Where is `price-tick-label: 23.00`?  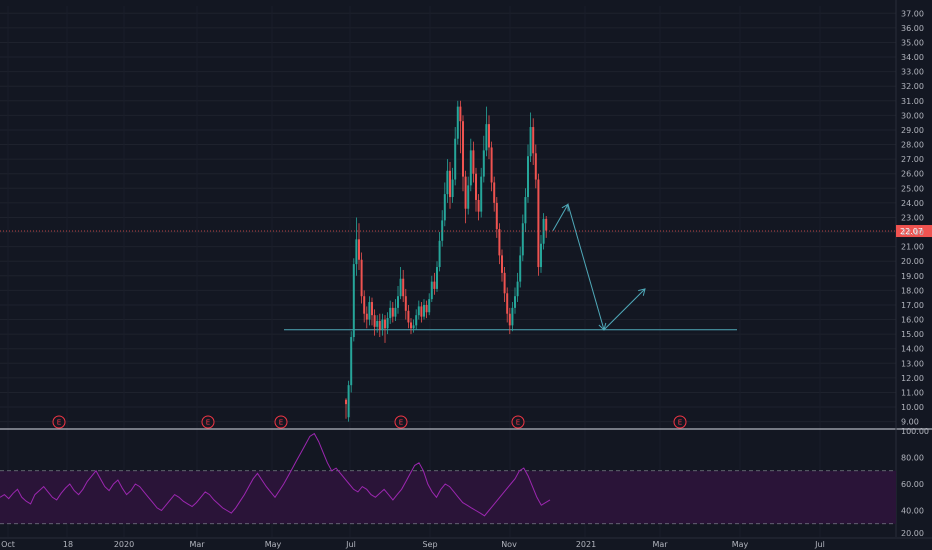
price-tick-label: 23.00 is located at coordinates (912, 217).